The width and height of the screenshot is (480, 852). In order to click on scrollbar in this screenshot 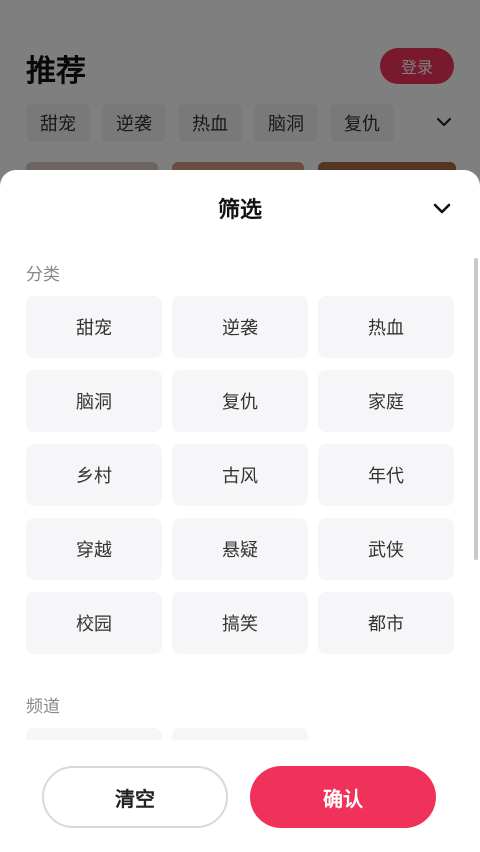, I will do `click(476, 409)`.